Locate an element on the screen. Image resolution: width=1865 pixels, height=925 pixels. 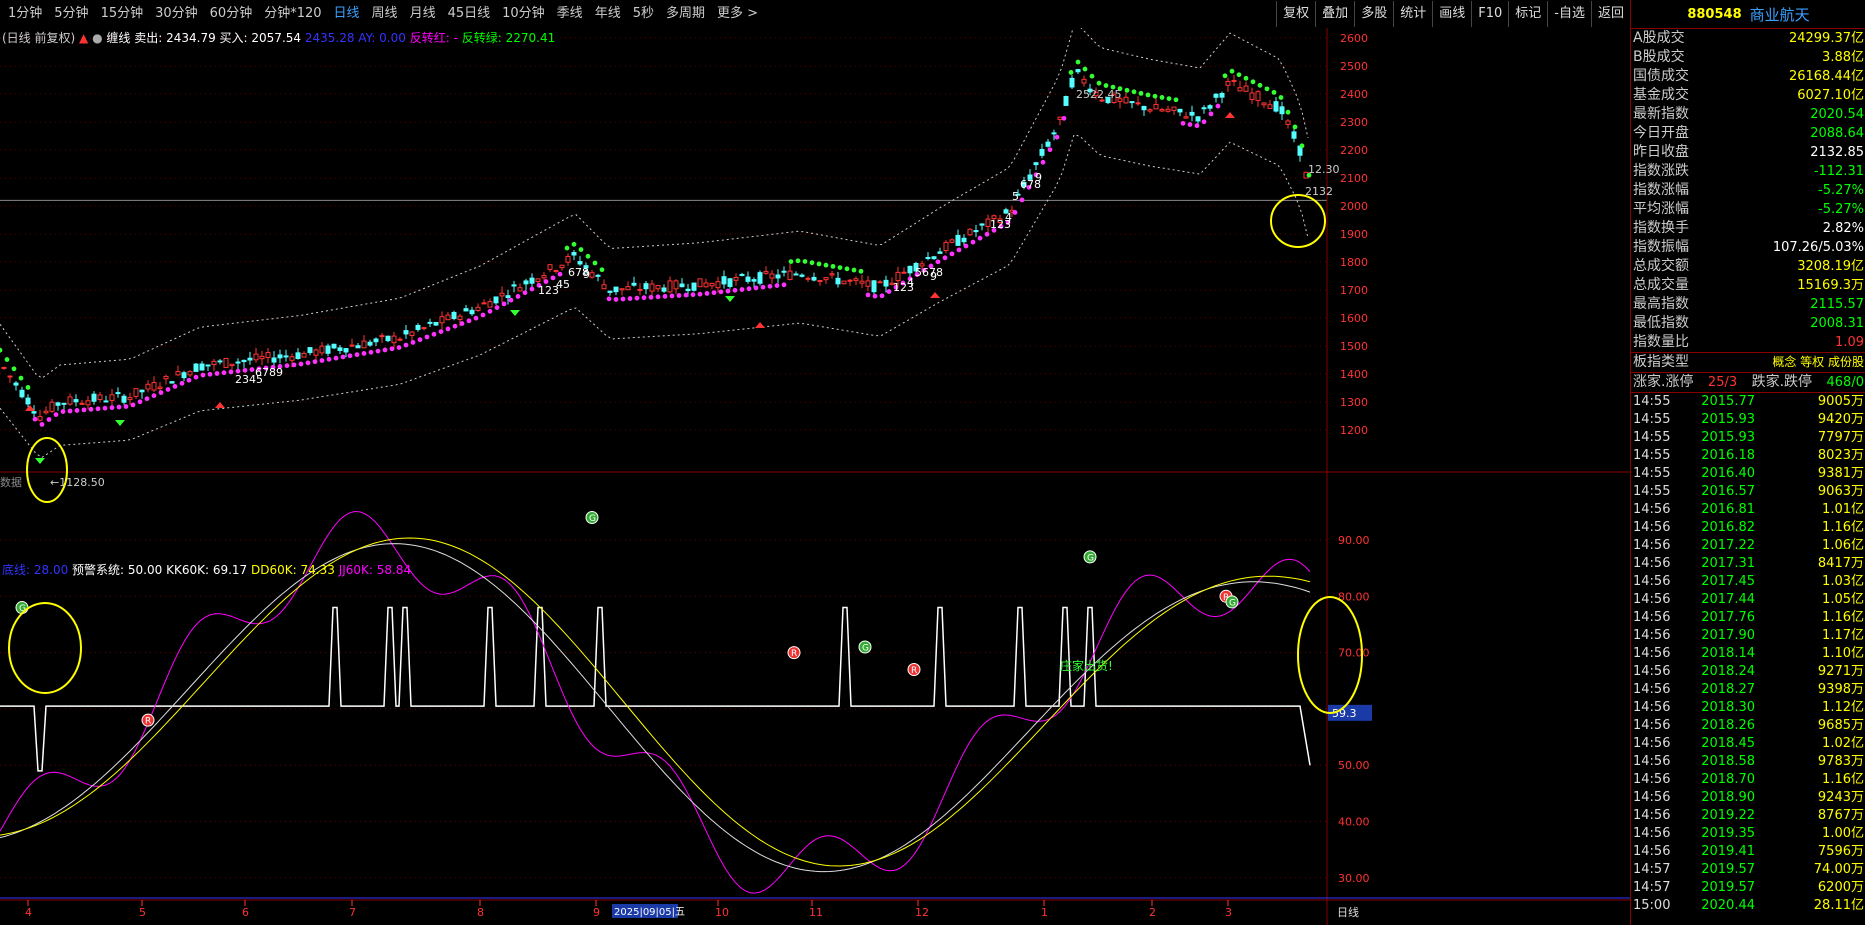
toolbar-button: -自选 is located at coordinates (1569, 14).